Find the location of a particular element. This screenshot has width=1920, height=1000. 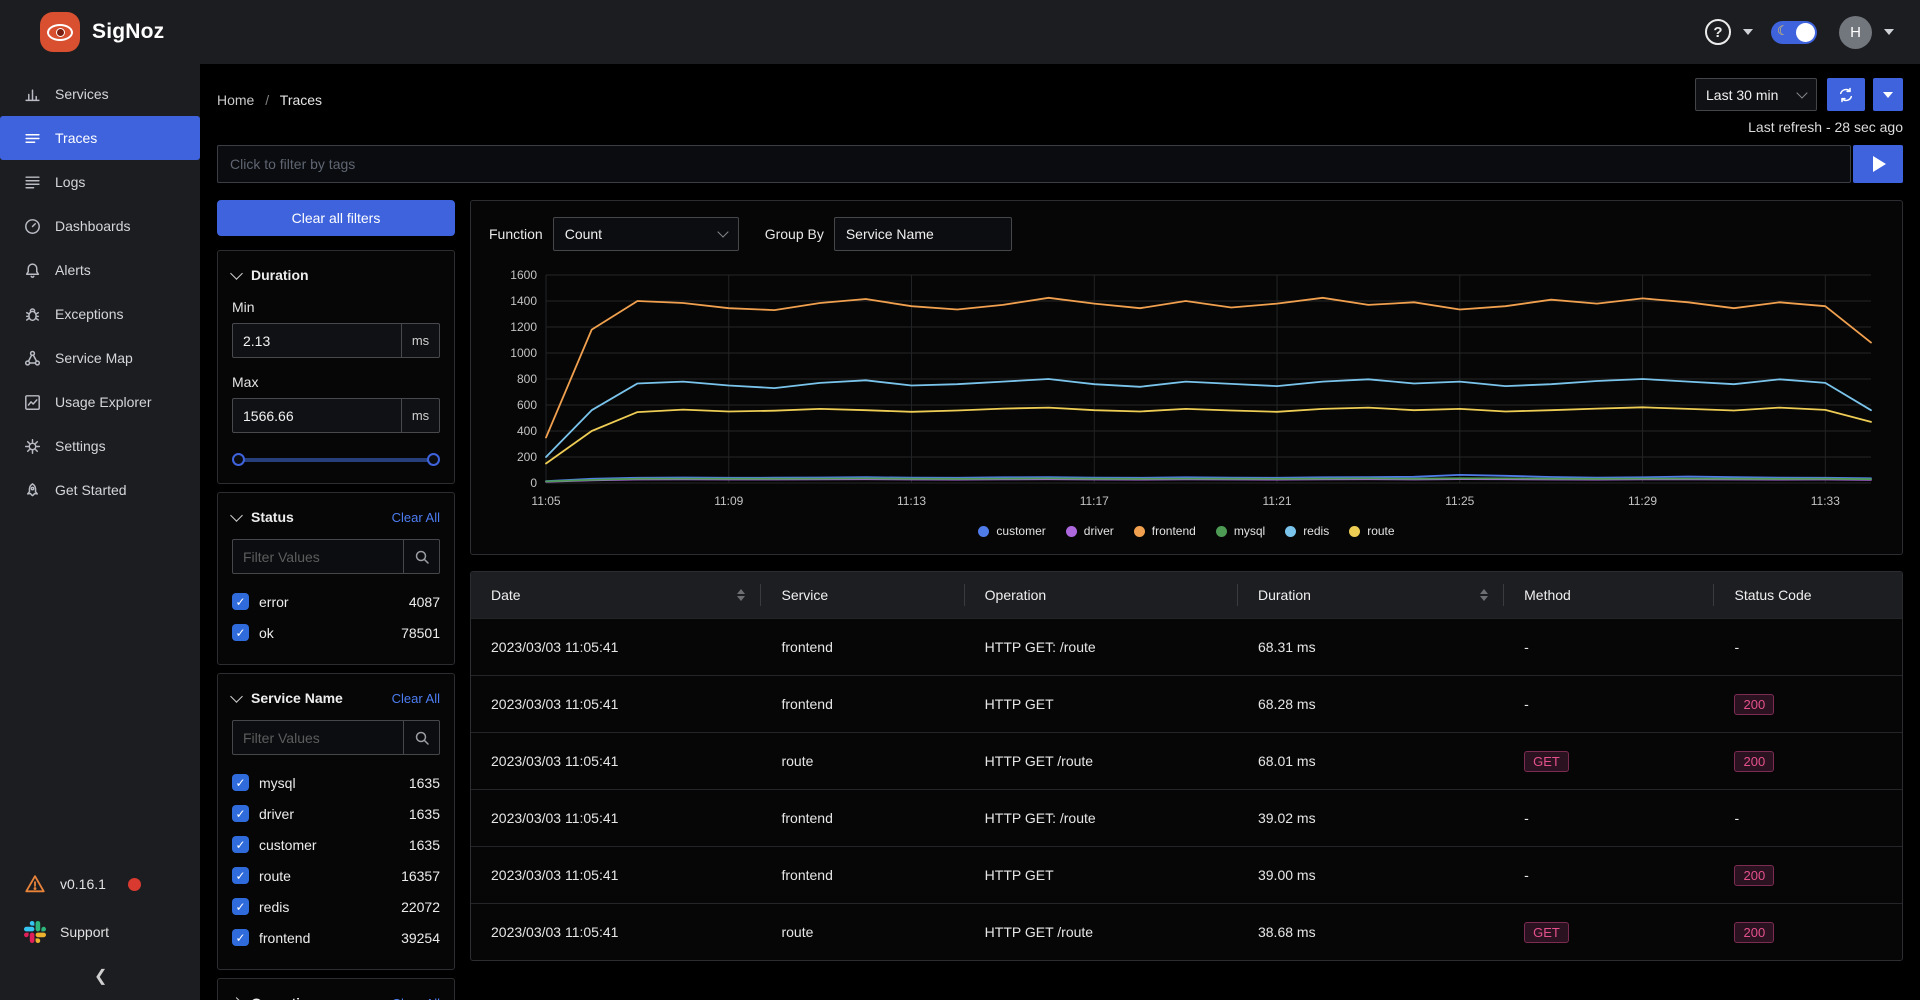

legend-dot is located at coordinates (1071, 531).